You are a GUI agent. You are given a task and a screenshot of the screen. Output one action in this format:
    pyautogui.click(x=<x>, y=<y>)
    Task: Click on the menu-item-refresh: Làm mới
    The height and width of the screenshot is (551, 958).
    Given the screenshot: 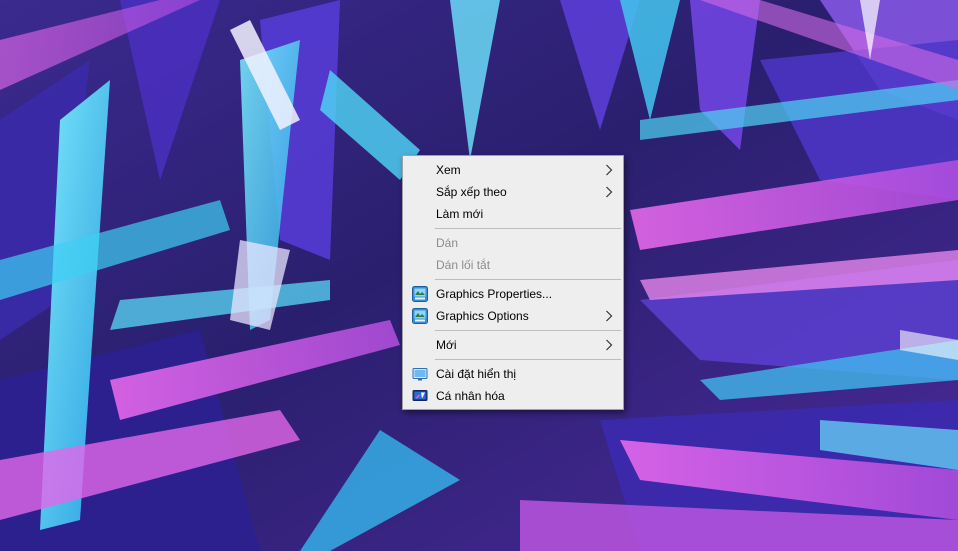 What is the action you would take?
    pyautogui.click(x=513, y=214)
    